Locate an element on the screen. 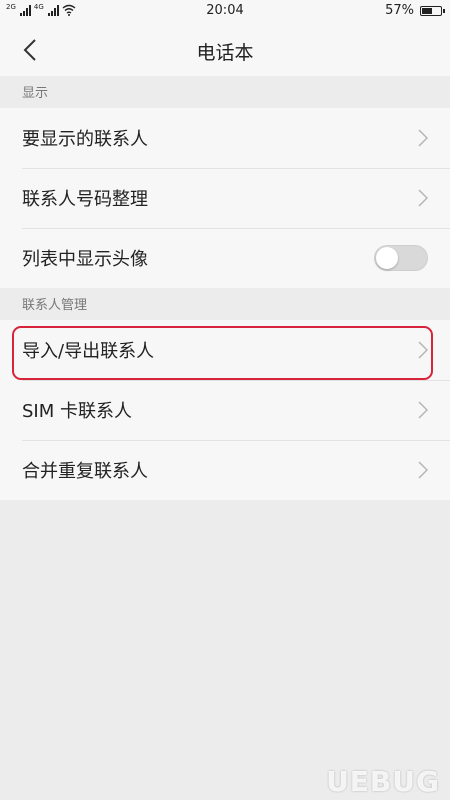  row-import-export: 导入/导出联系人 is located at coordinates (225, 350).